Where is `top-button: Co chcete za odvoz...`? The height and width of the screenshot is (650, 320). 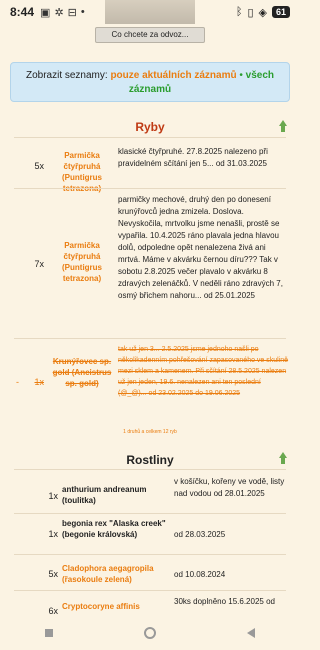 top-button: Co chcete za odvoz... is located at coordinates (150, 35).